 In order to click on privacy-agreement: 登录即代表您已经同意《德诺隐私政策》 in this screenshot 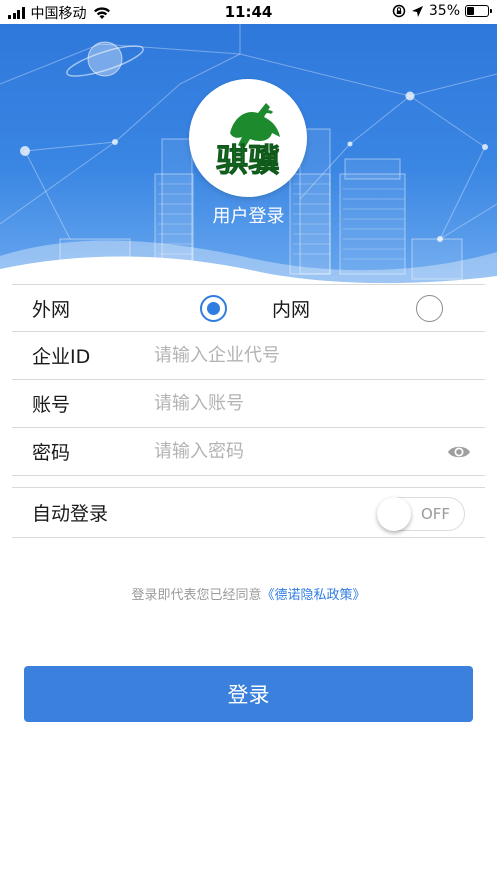, I will do `click(248, 593)`.